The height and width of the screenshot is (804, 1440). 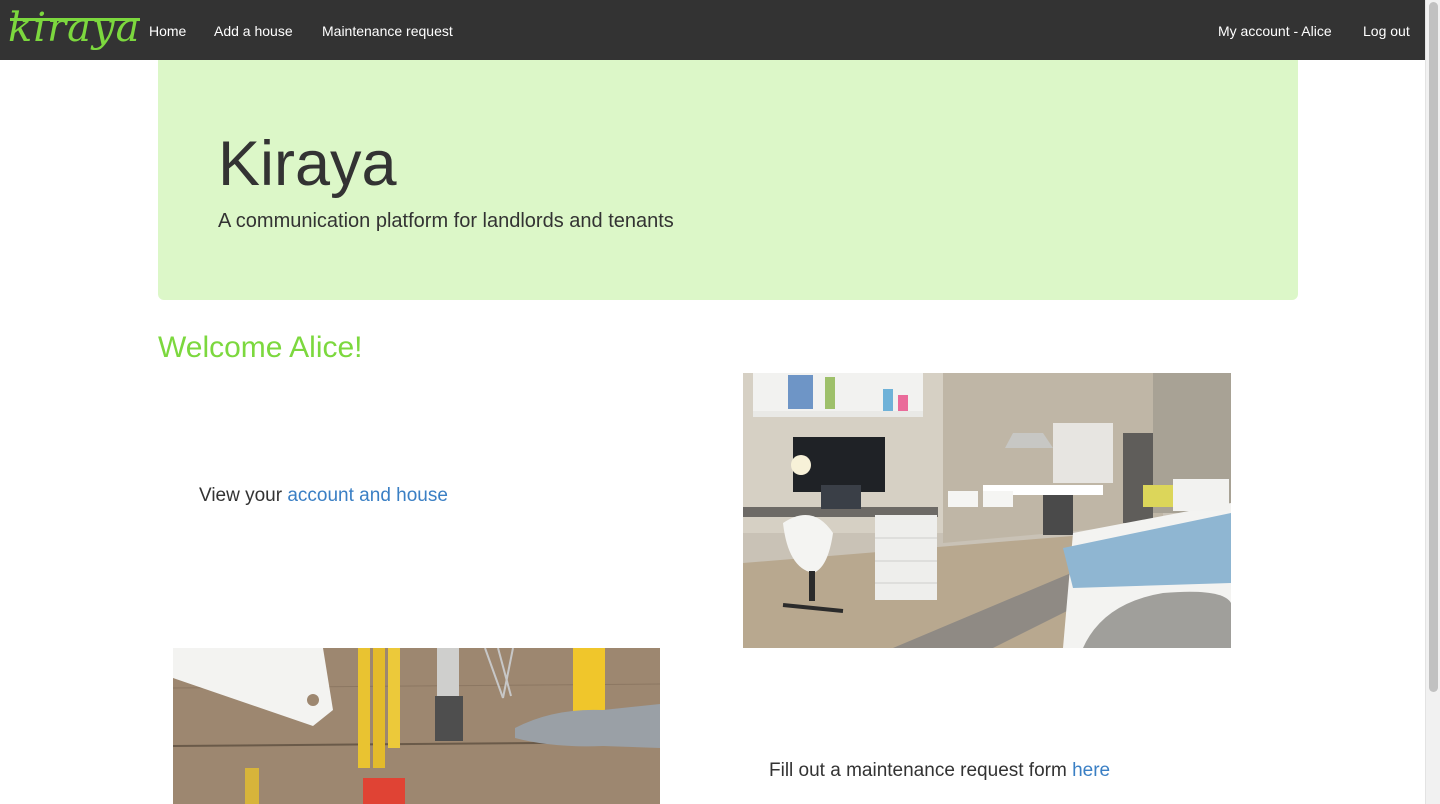 What do you see at coordinates (74, 28) in the screenshot?
I see `kiraya-logo: kiraya` at bounding box center [74, 28].